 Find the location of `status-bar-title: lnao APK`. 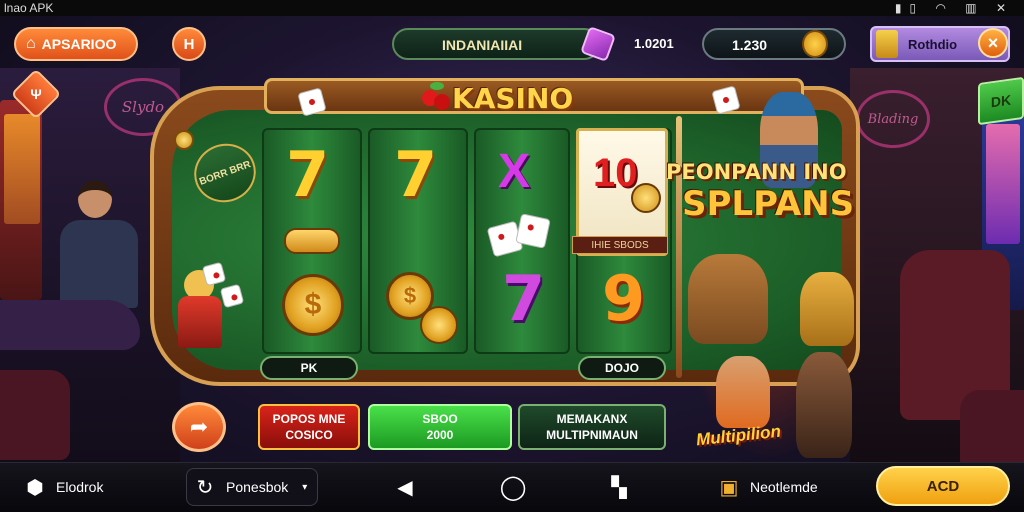

status-bar-title: lnao APK is located at coordinates (29, 8).